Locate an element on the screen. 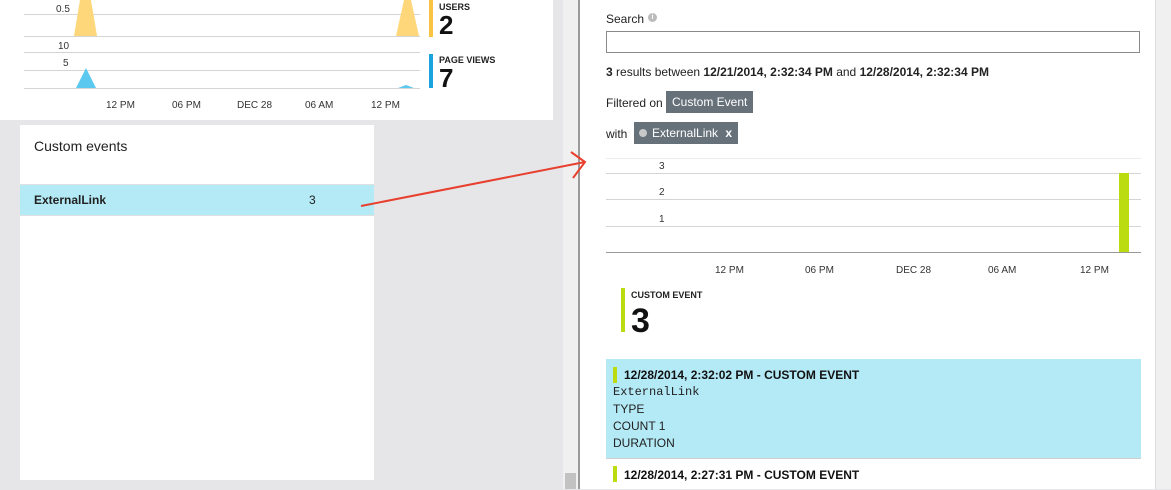 This screenshot has width=1171, height=490. result-count: COUNT 1 is located at coordinates (639, 426).